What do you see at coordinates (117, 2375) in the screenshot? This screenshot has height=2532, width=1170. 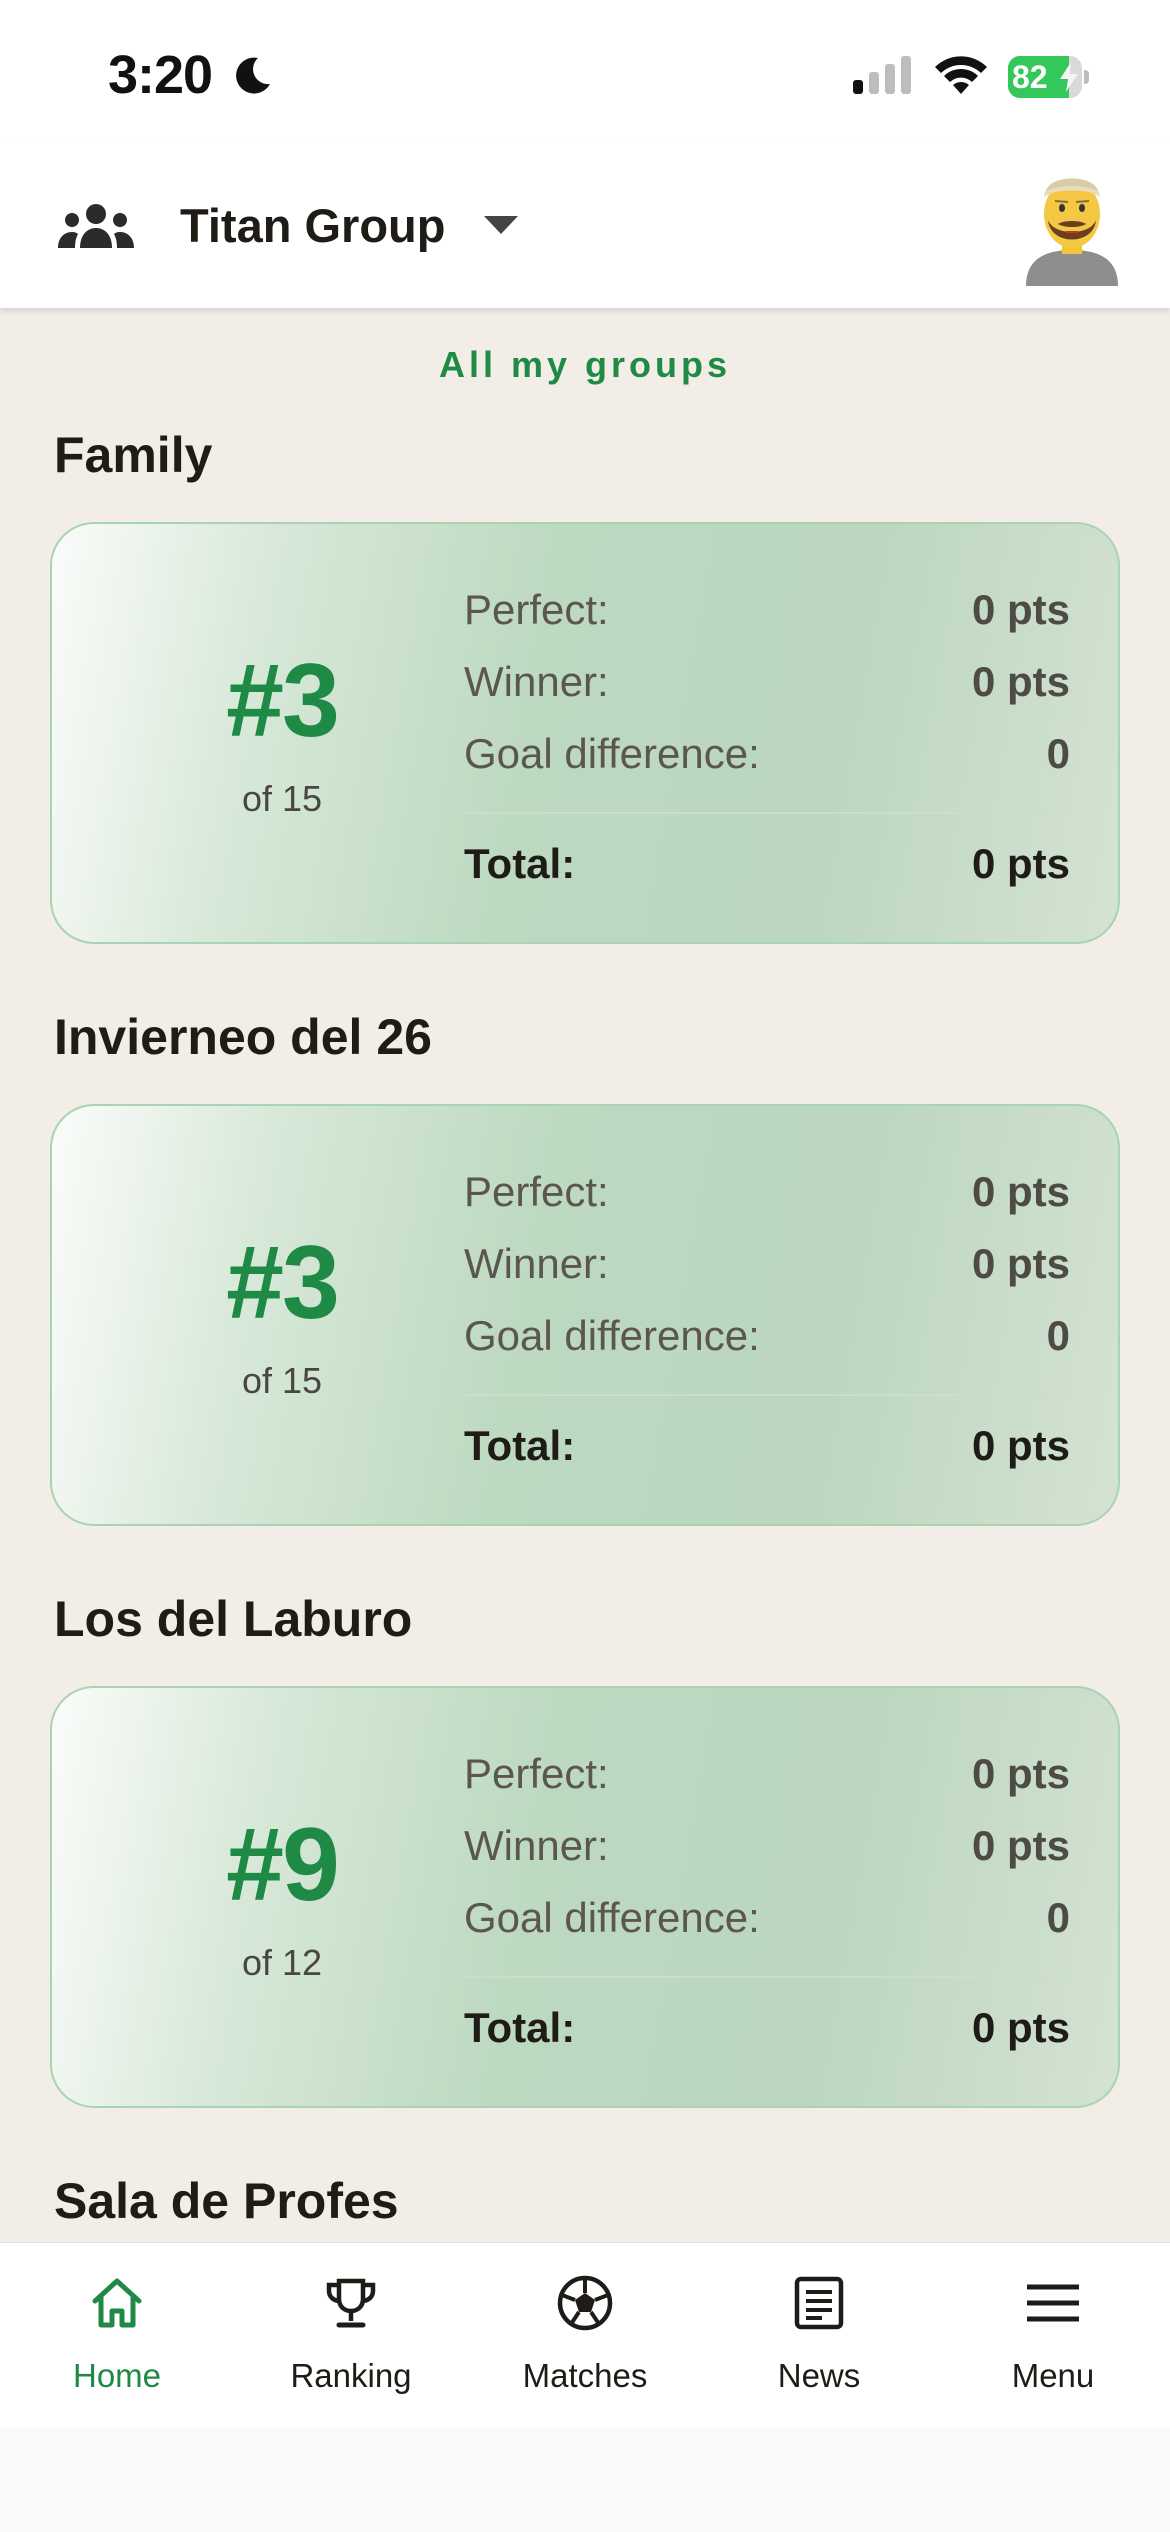 I see `nav-label: Home` at bounding box center [117, 2375].